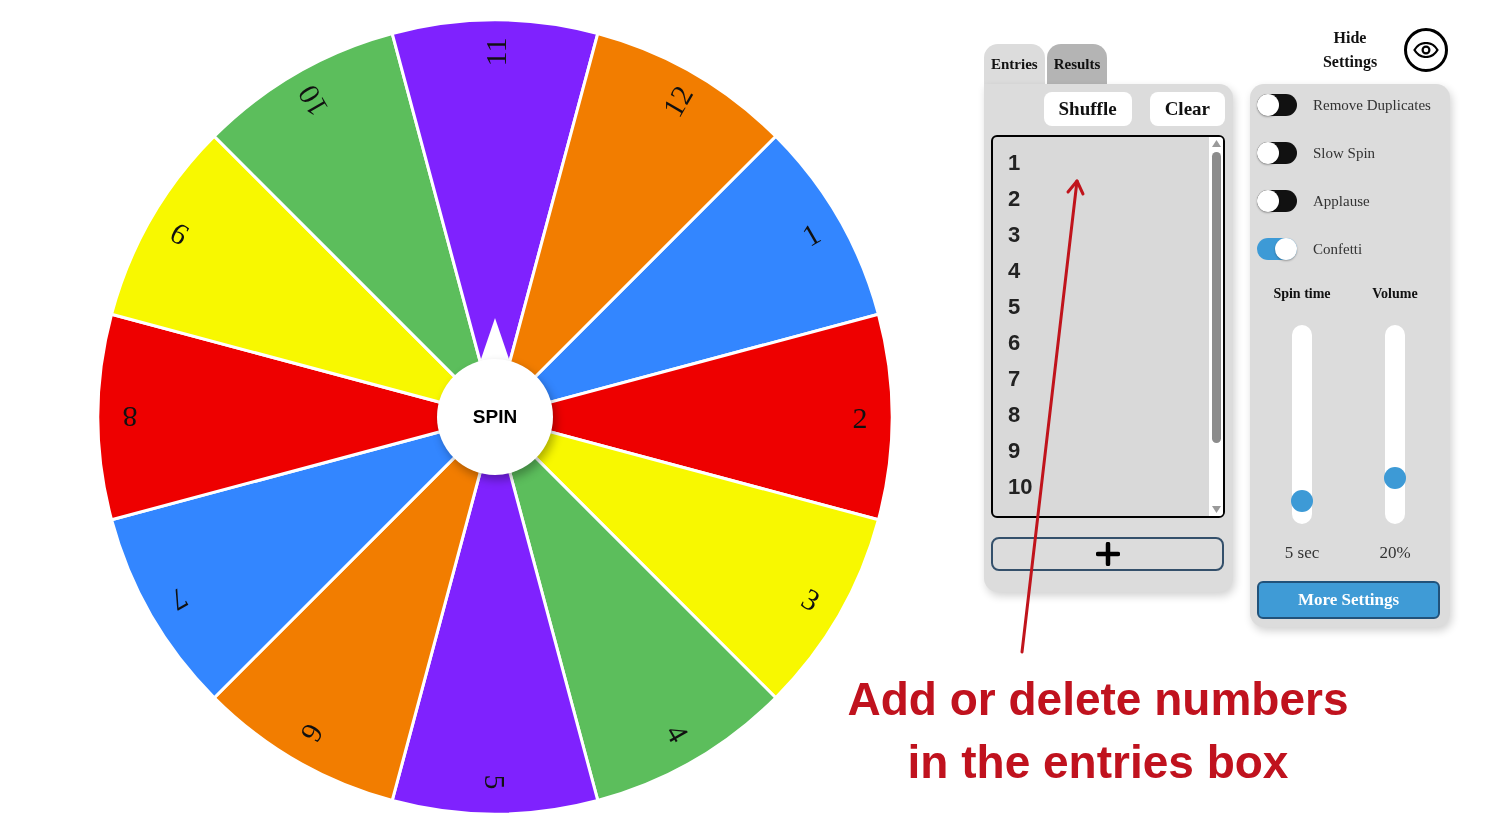 The width and height of the screenshot is (1507, 827). I want to click on panel-button: Clear, so click(1187, 109).